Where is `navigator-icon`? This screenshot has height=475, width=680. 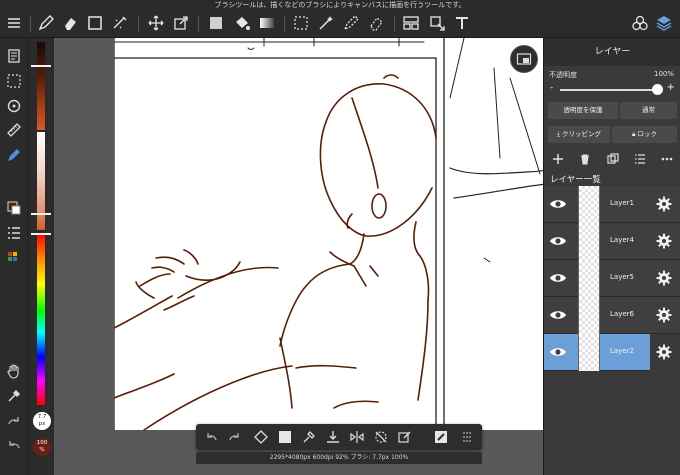
navigator-icon is located at coordinates (524, 59).